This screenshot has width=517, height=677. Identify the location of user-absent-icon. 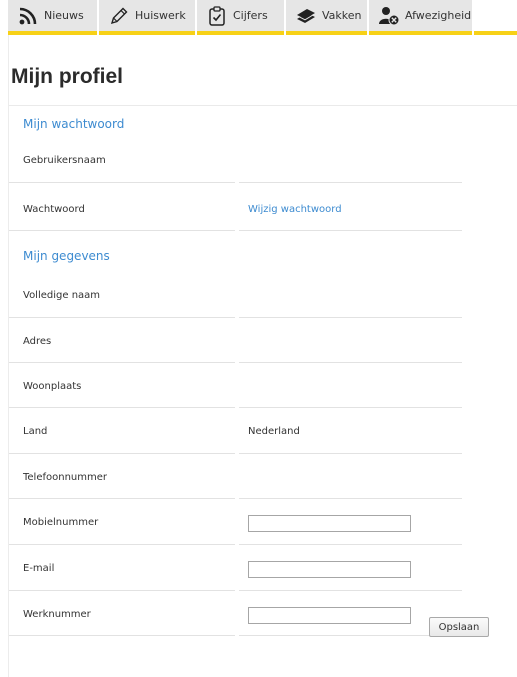
(389, 16).